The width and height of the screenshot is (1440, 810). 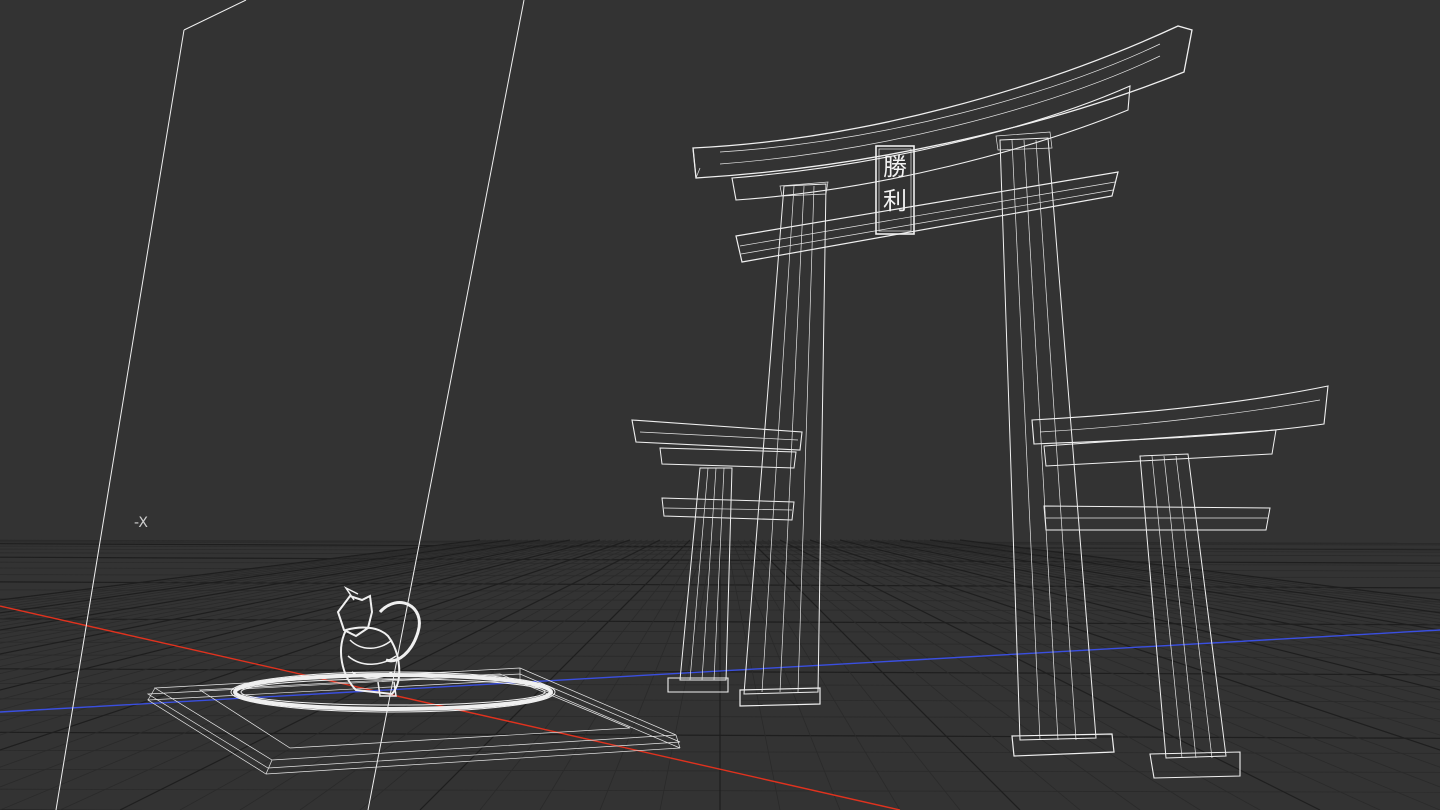 What do you see at coordinates (141, 523) in the screenshot?
I see `axis-label-neg-x: -X` at bounding box center [141, 523].